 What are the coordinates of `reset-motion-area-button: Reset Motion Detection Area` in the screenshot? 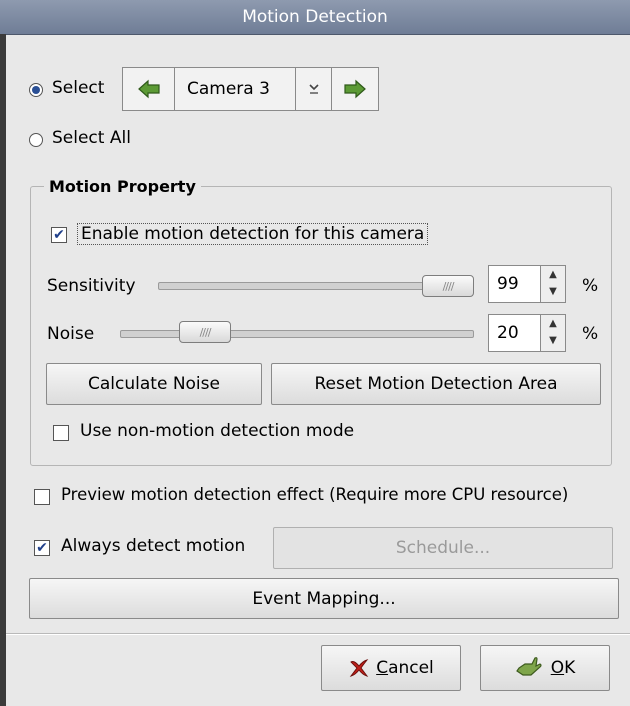 It's located at (436, 384).